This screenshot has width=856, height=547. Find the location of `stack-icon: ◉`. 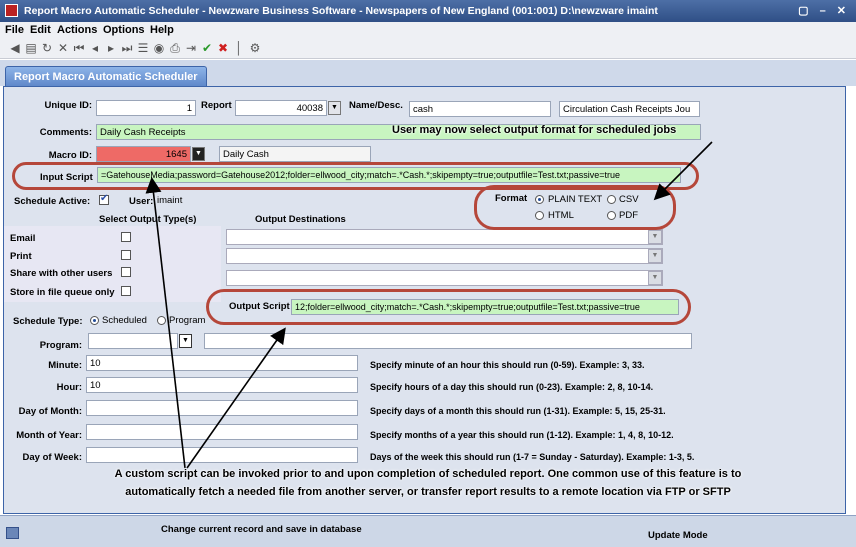

stack-icon: ◉ is located at coordinates (159, 48).